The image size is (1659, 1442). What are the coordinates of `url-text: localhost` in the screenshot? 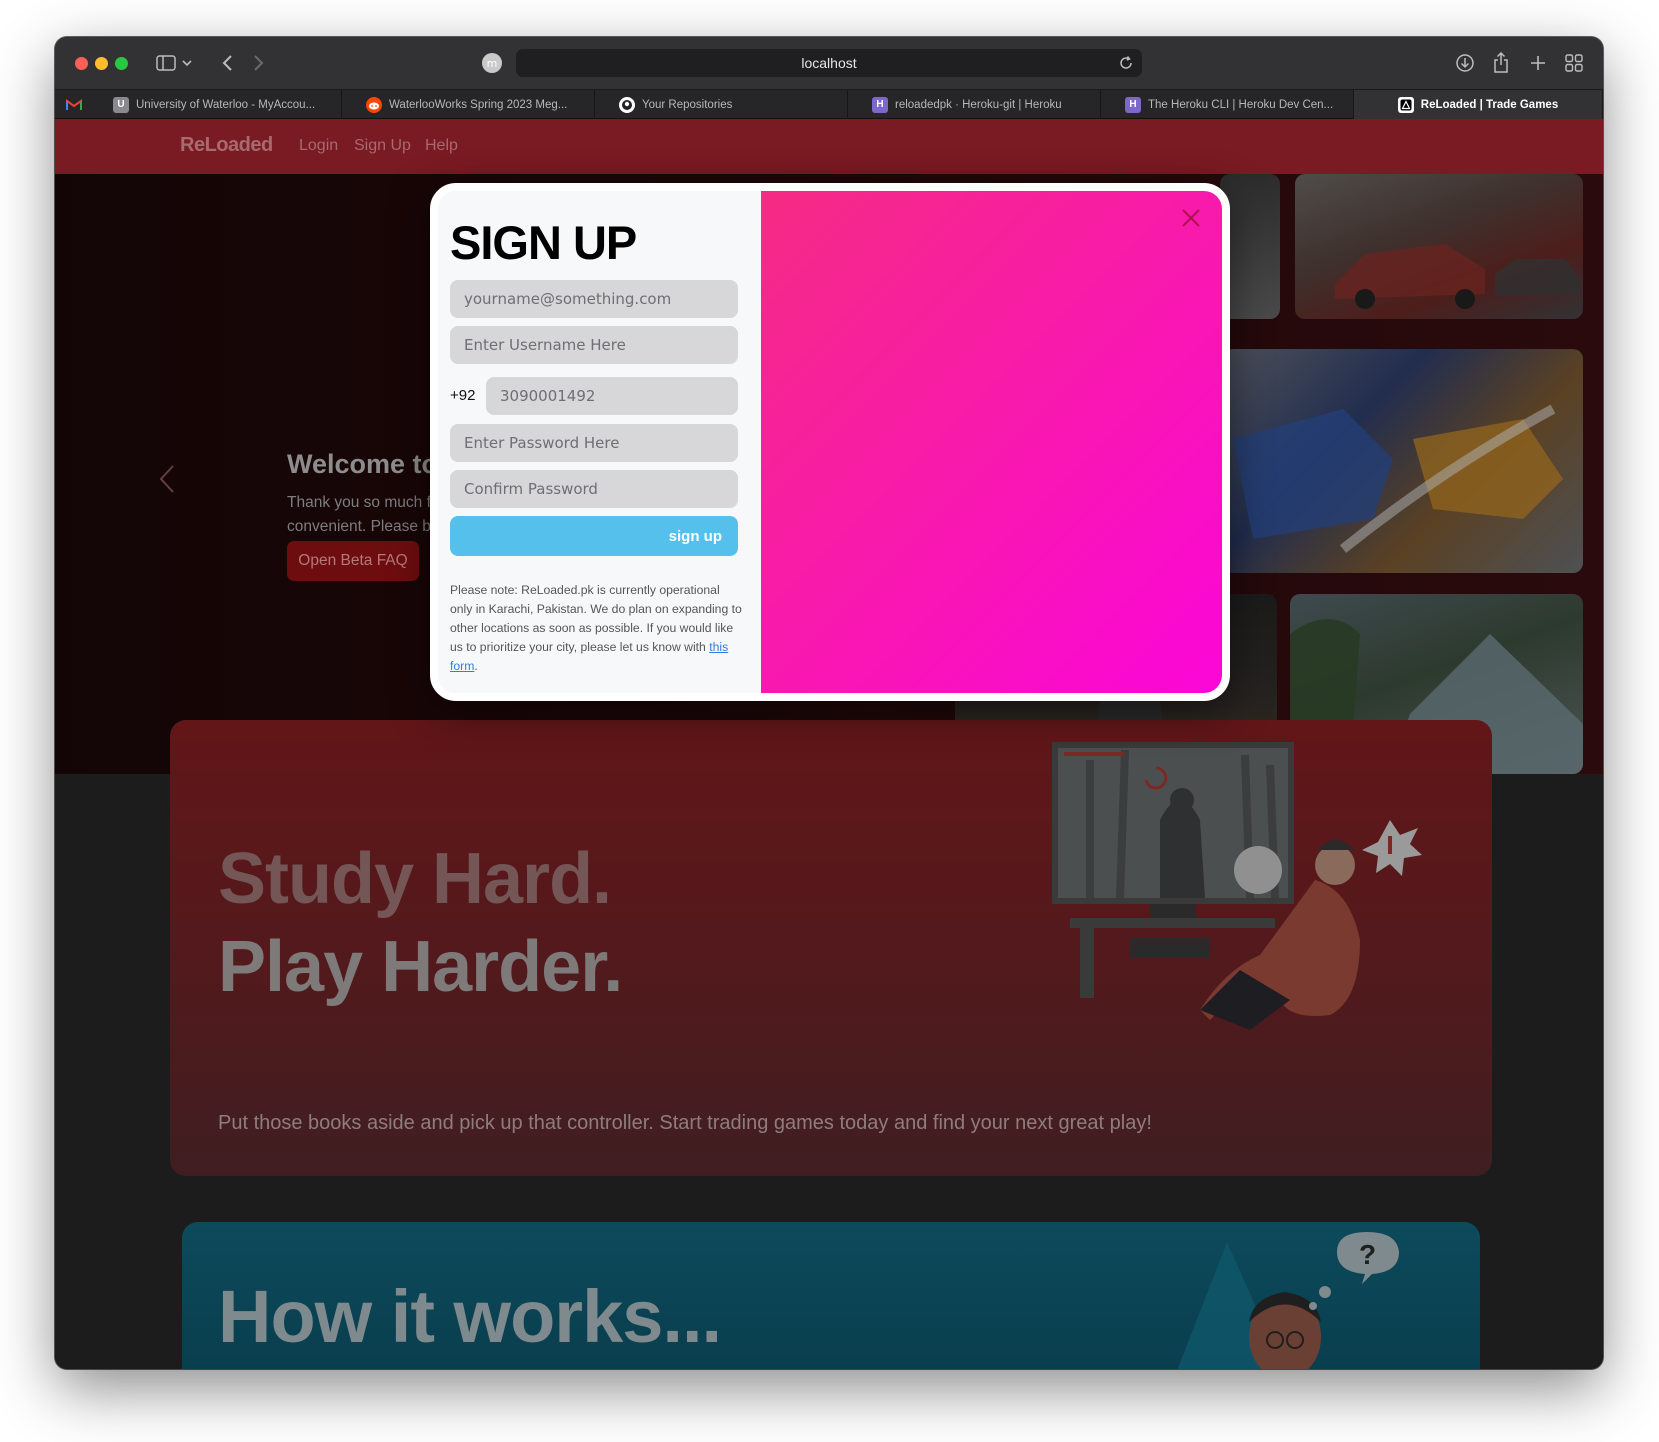 It's located at (829, 63).